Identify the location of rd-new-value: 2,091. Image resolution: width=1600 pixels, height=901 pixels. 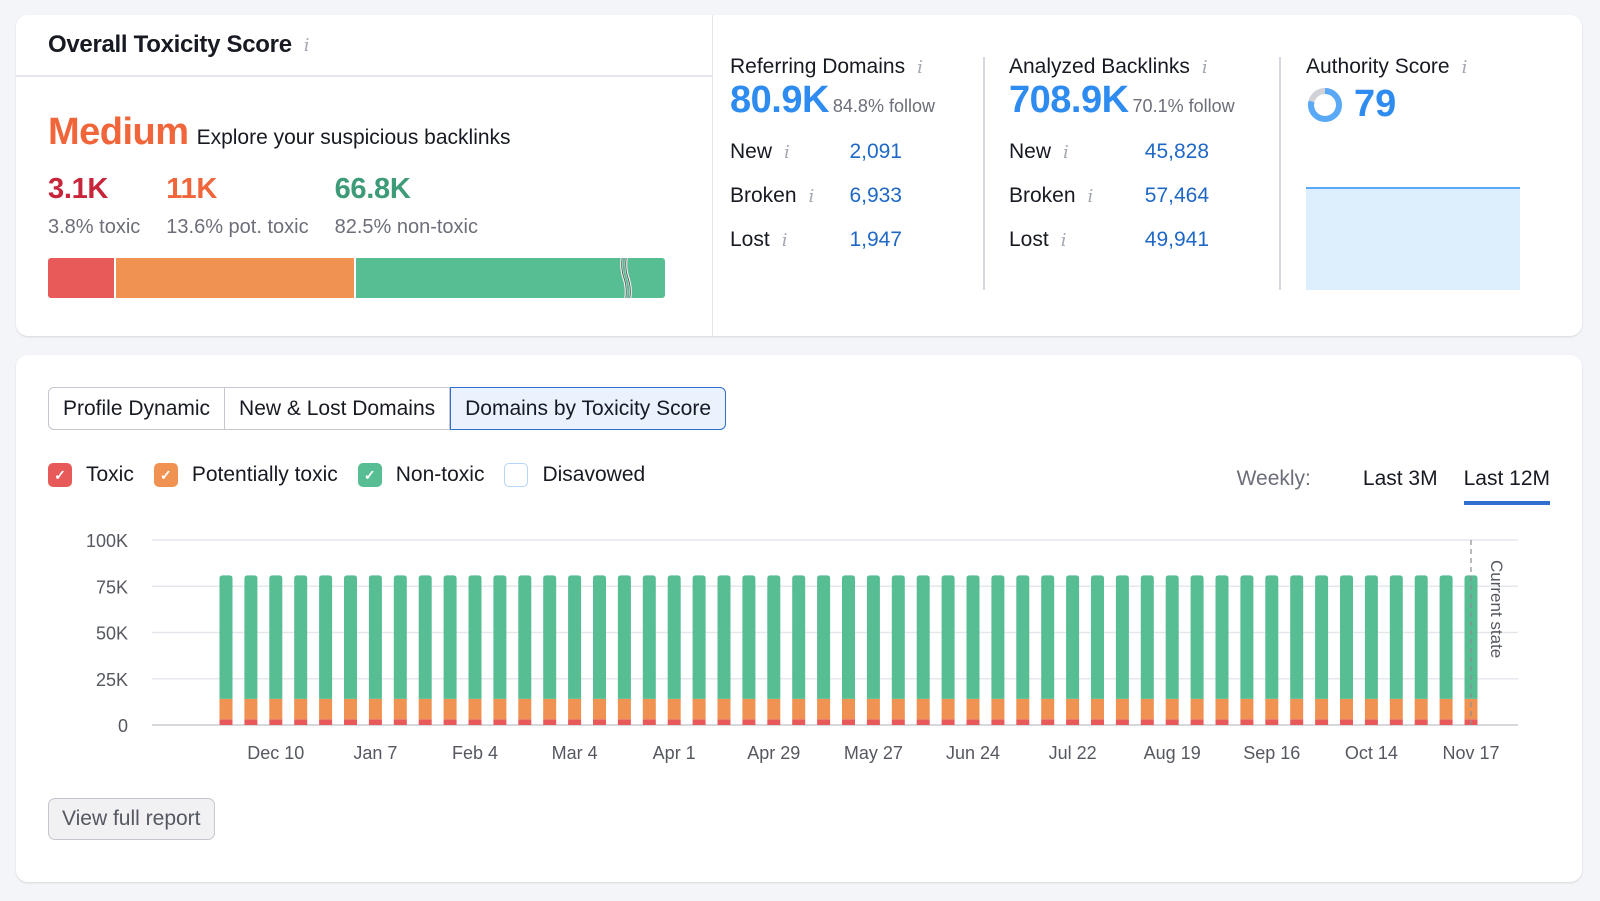
(872, 152).